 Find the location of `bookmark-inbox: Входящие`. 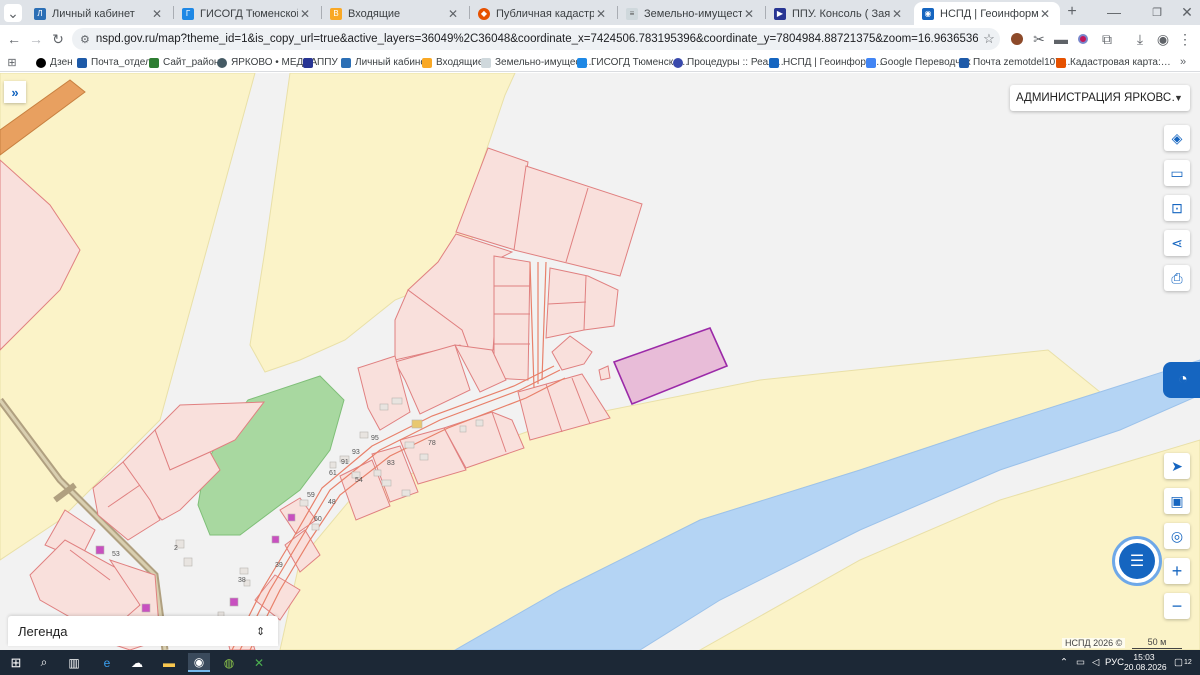

bookmark-inbox: Входящие is located at coordinates (452, 62).